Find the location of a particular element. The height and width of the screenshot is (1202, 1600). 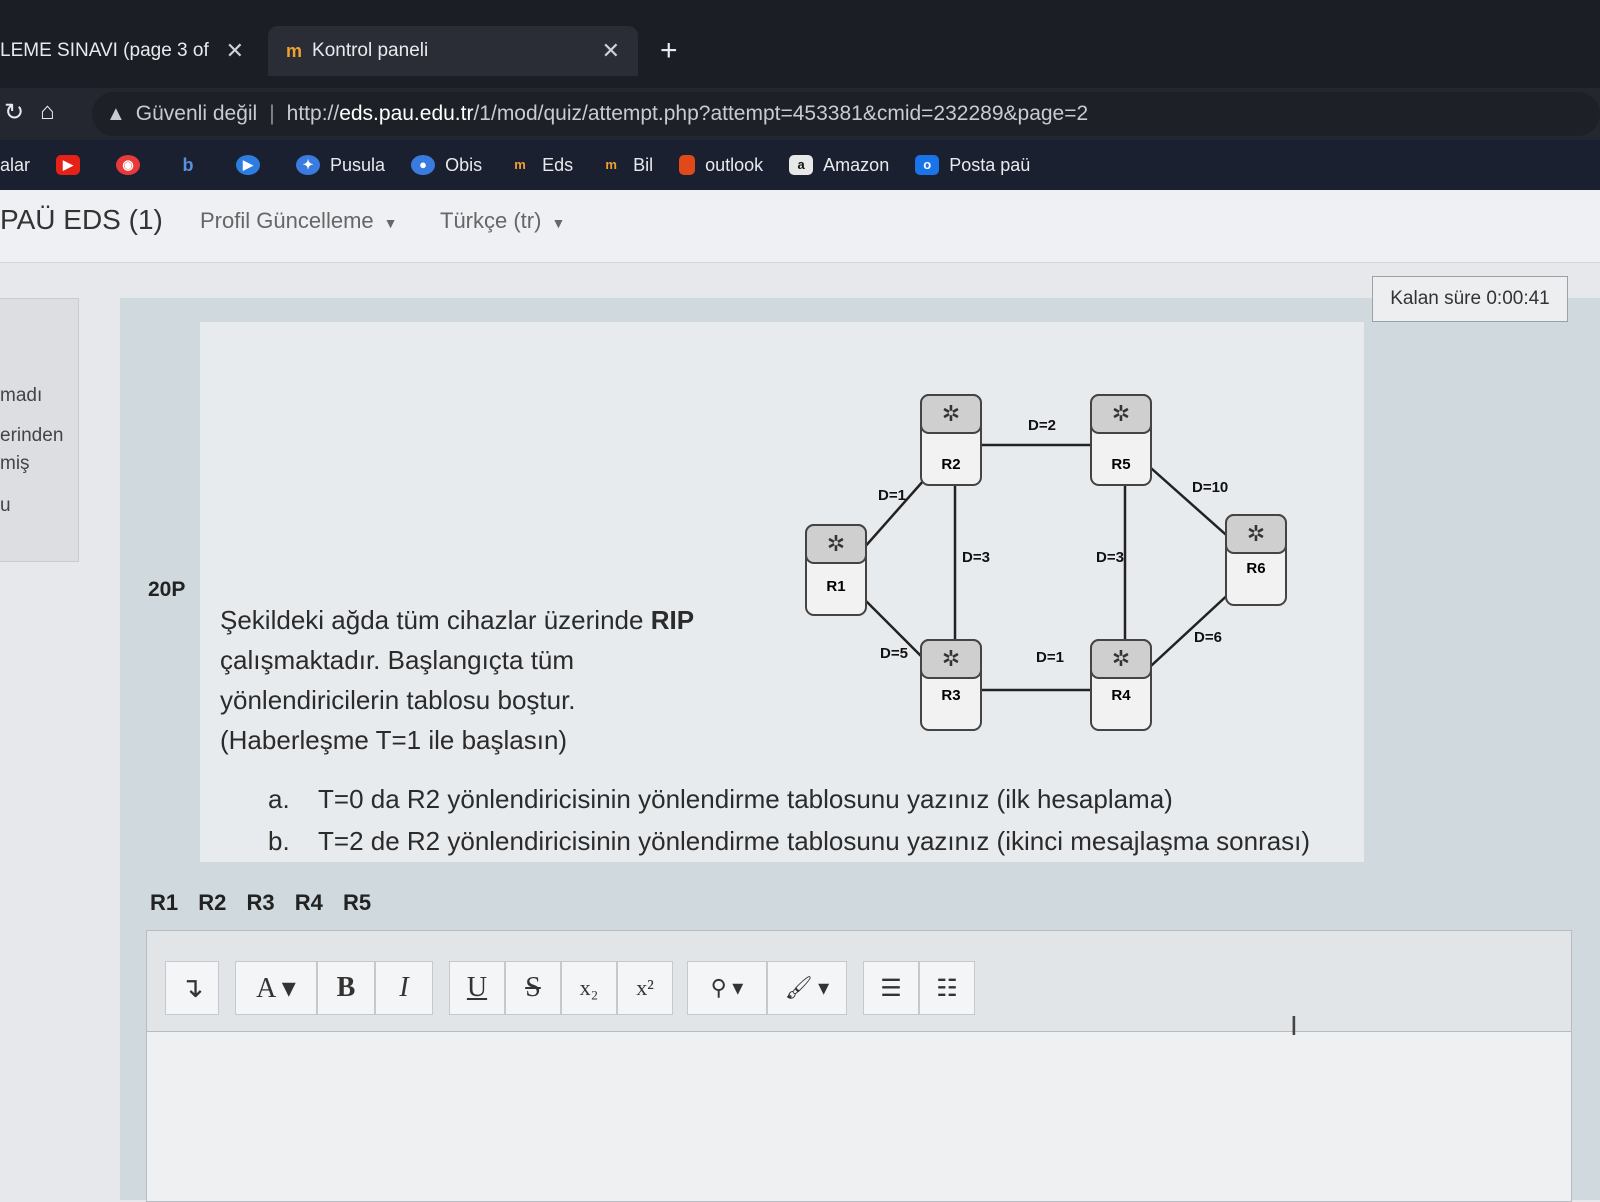

editor-toolbar: ↴ A ▾ B I U S x₂ x² ⚲ ▾ 🖌 ▾ ☰ ☷ is located at coordinates (859, 981).